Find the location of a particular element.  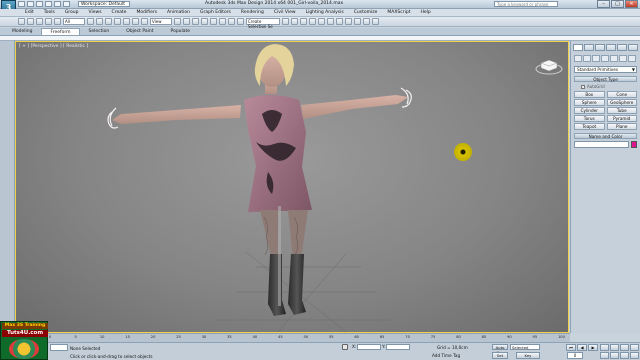

helpers-icon is located at coordinates (614, 58).